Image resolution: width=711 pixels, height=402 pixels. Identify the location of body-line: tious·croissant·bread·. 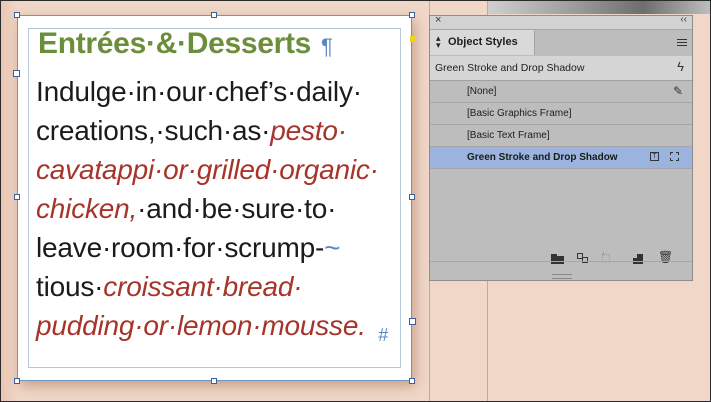
(169, 286).